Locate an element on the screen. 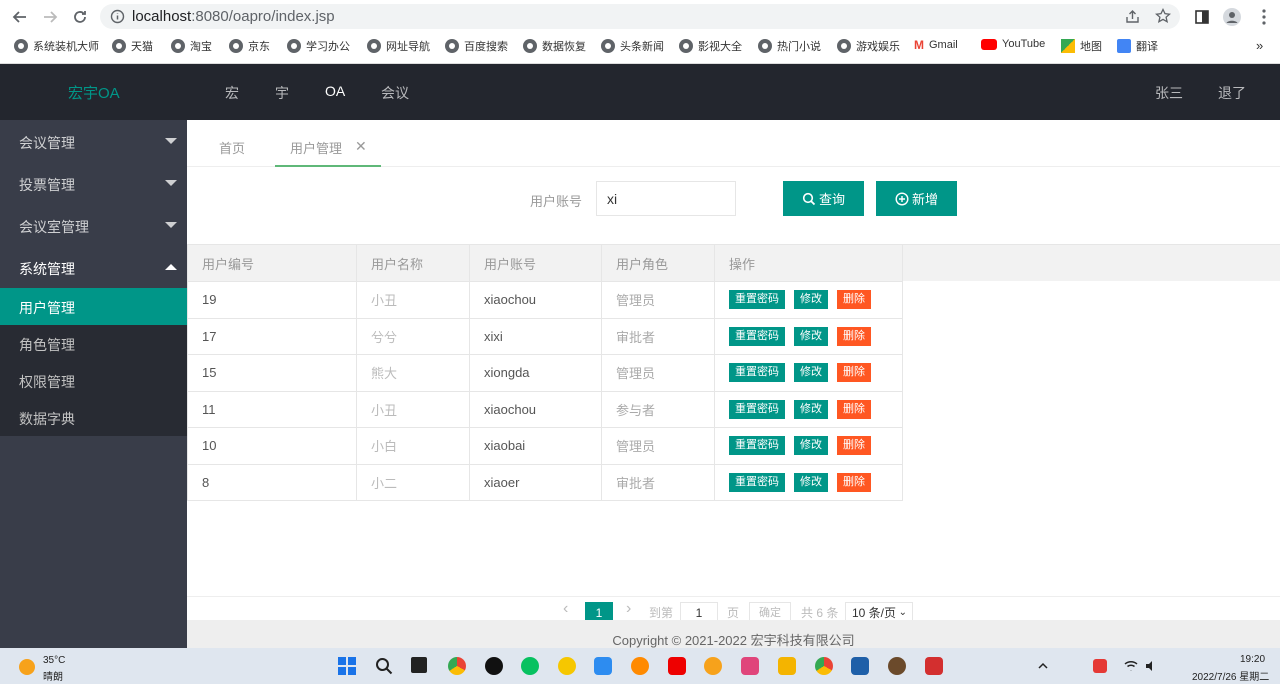  reload-icon is located at coordinates (80, 17).